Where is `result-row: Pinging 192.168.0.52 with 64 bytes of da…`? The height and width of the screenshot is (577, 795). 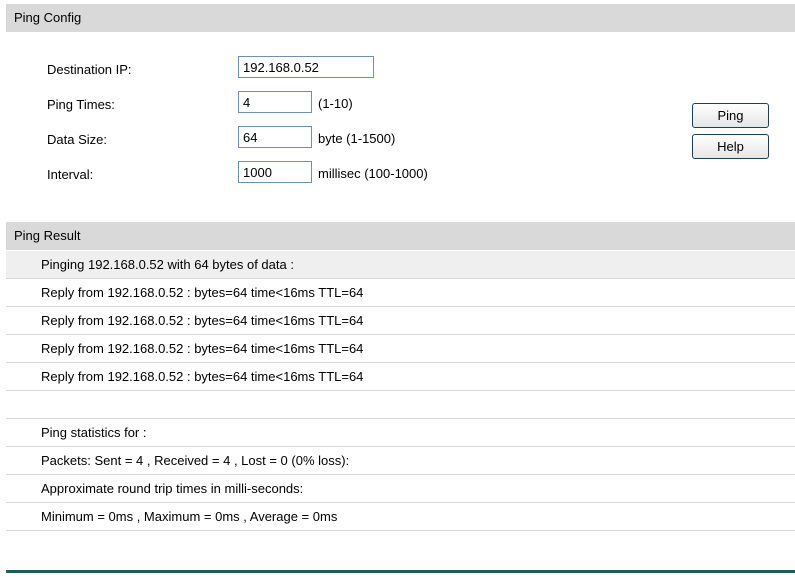
result-row: Pinging 192.168.0.52 with 64 bytes of da… is located at coordinates (400, 265).